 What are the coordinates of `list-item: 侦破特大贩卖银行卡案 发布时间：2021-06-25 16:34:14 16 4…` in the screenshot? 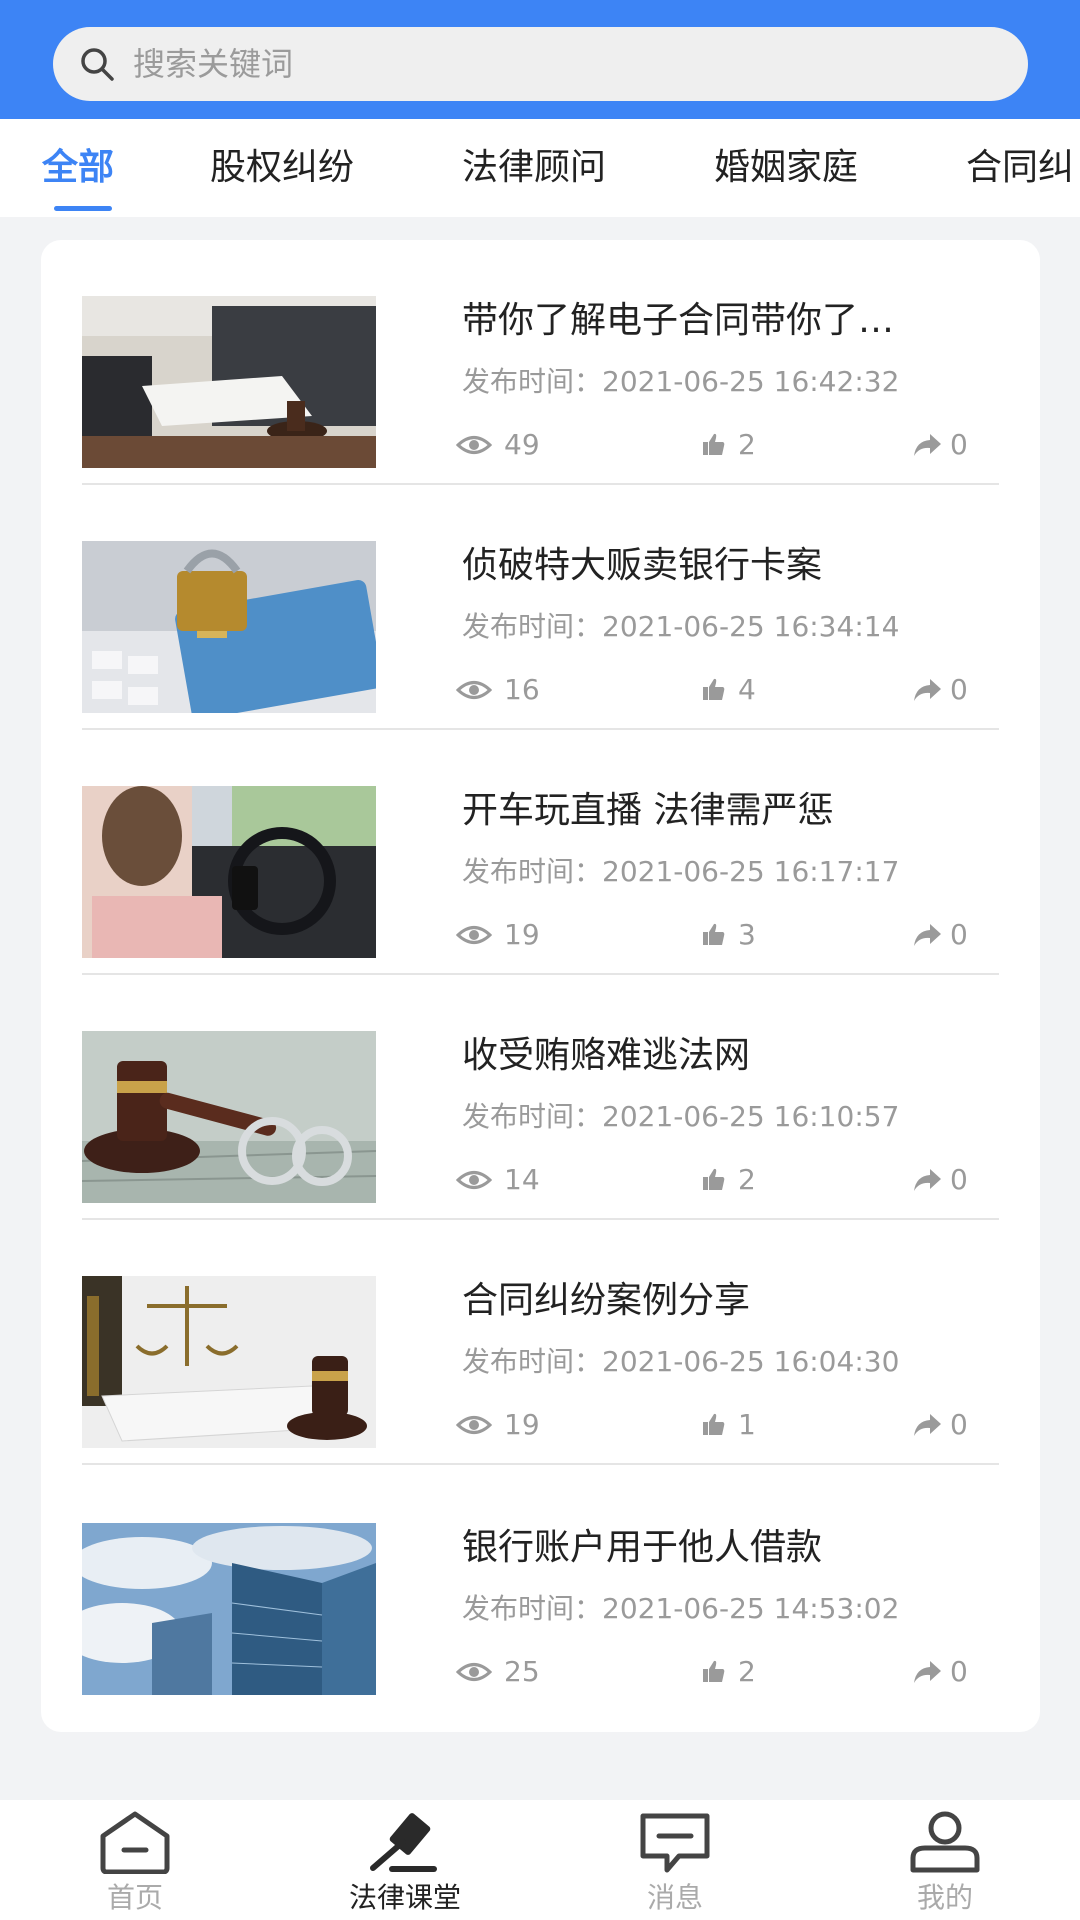 It's located at (540, 607).